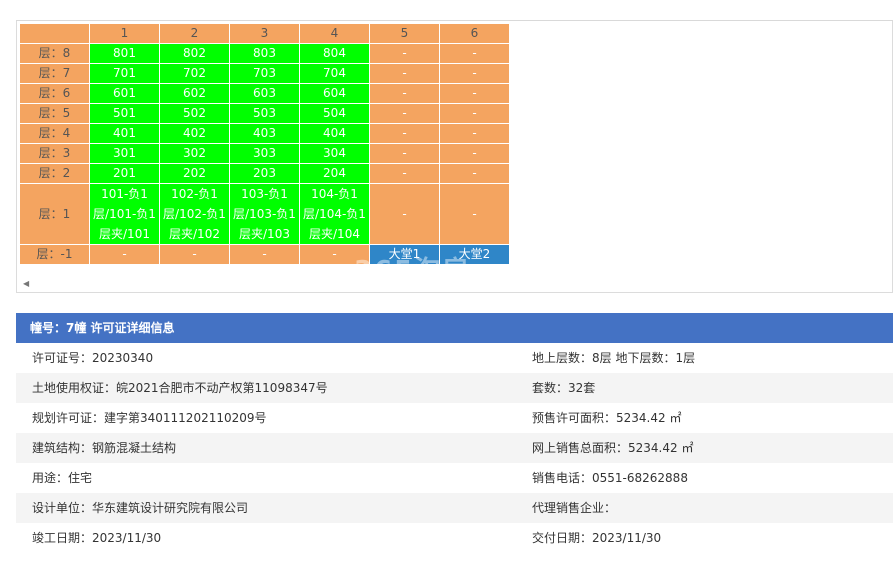 This screenshot has width=893, height=569. I want to click on details-header: 幢号：7幢 许可证详细信息, so click(454, 328).